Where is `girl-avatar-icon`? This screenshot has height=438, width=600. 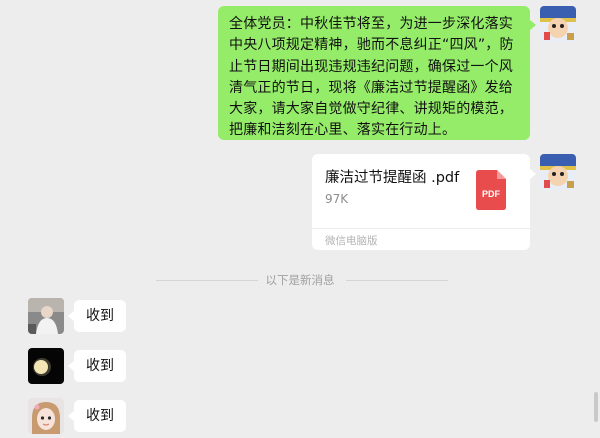
girl-avatar-icon is located at coordinates (46, 416).